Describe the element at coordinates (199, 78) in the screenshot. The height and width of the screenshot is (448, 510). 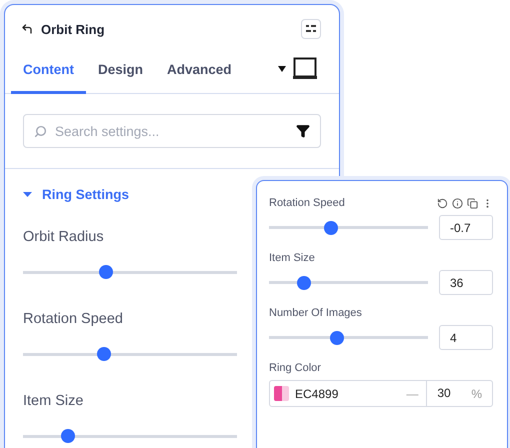
I see `tab: Advanced` at that location.